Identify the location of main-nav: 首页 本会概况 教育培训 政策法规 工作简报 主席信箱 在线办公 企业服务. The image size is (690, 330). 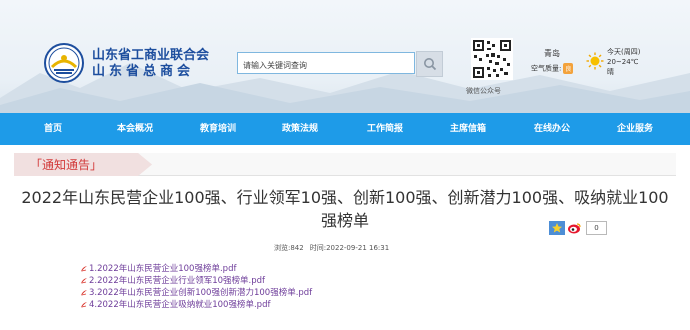
(345, 129).